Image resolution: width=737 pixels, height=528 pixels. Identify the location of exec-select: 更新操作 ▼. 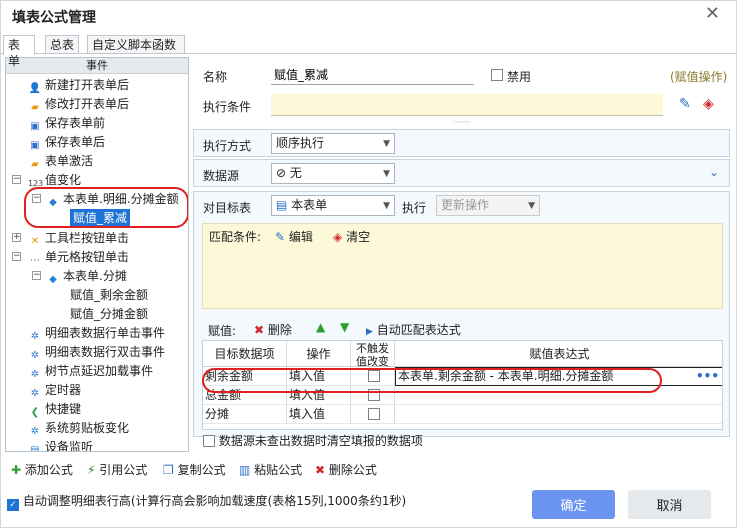
(488, 205).